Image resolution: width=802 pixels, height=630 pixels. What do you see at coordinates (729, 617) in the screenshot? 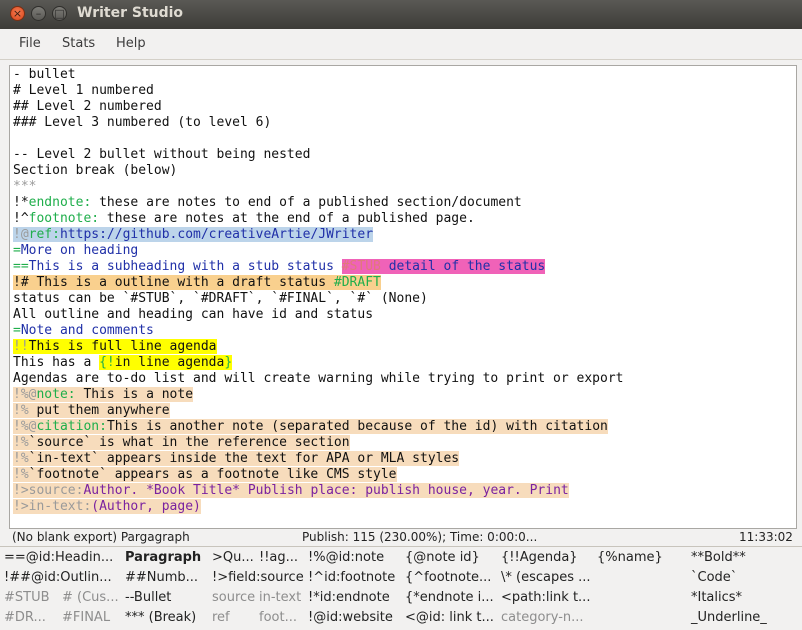
I see `legend-underline: _Underline_` at bounding box center [729, 617].